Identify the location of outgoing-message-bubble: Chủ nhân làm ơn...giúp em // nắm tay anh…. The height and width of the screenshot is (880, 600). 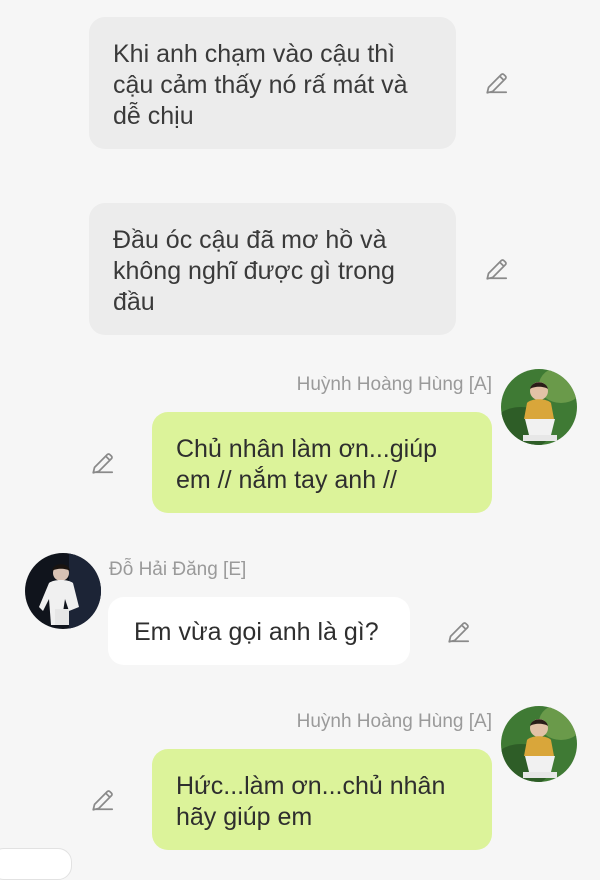
(322, 462).